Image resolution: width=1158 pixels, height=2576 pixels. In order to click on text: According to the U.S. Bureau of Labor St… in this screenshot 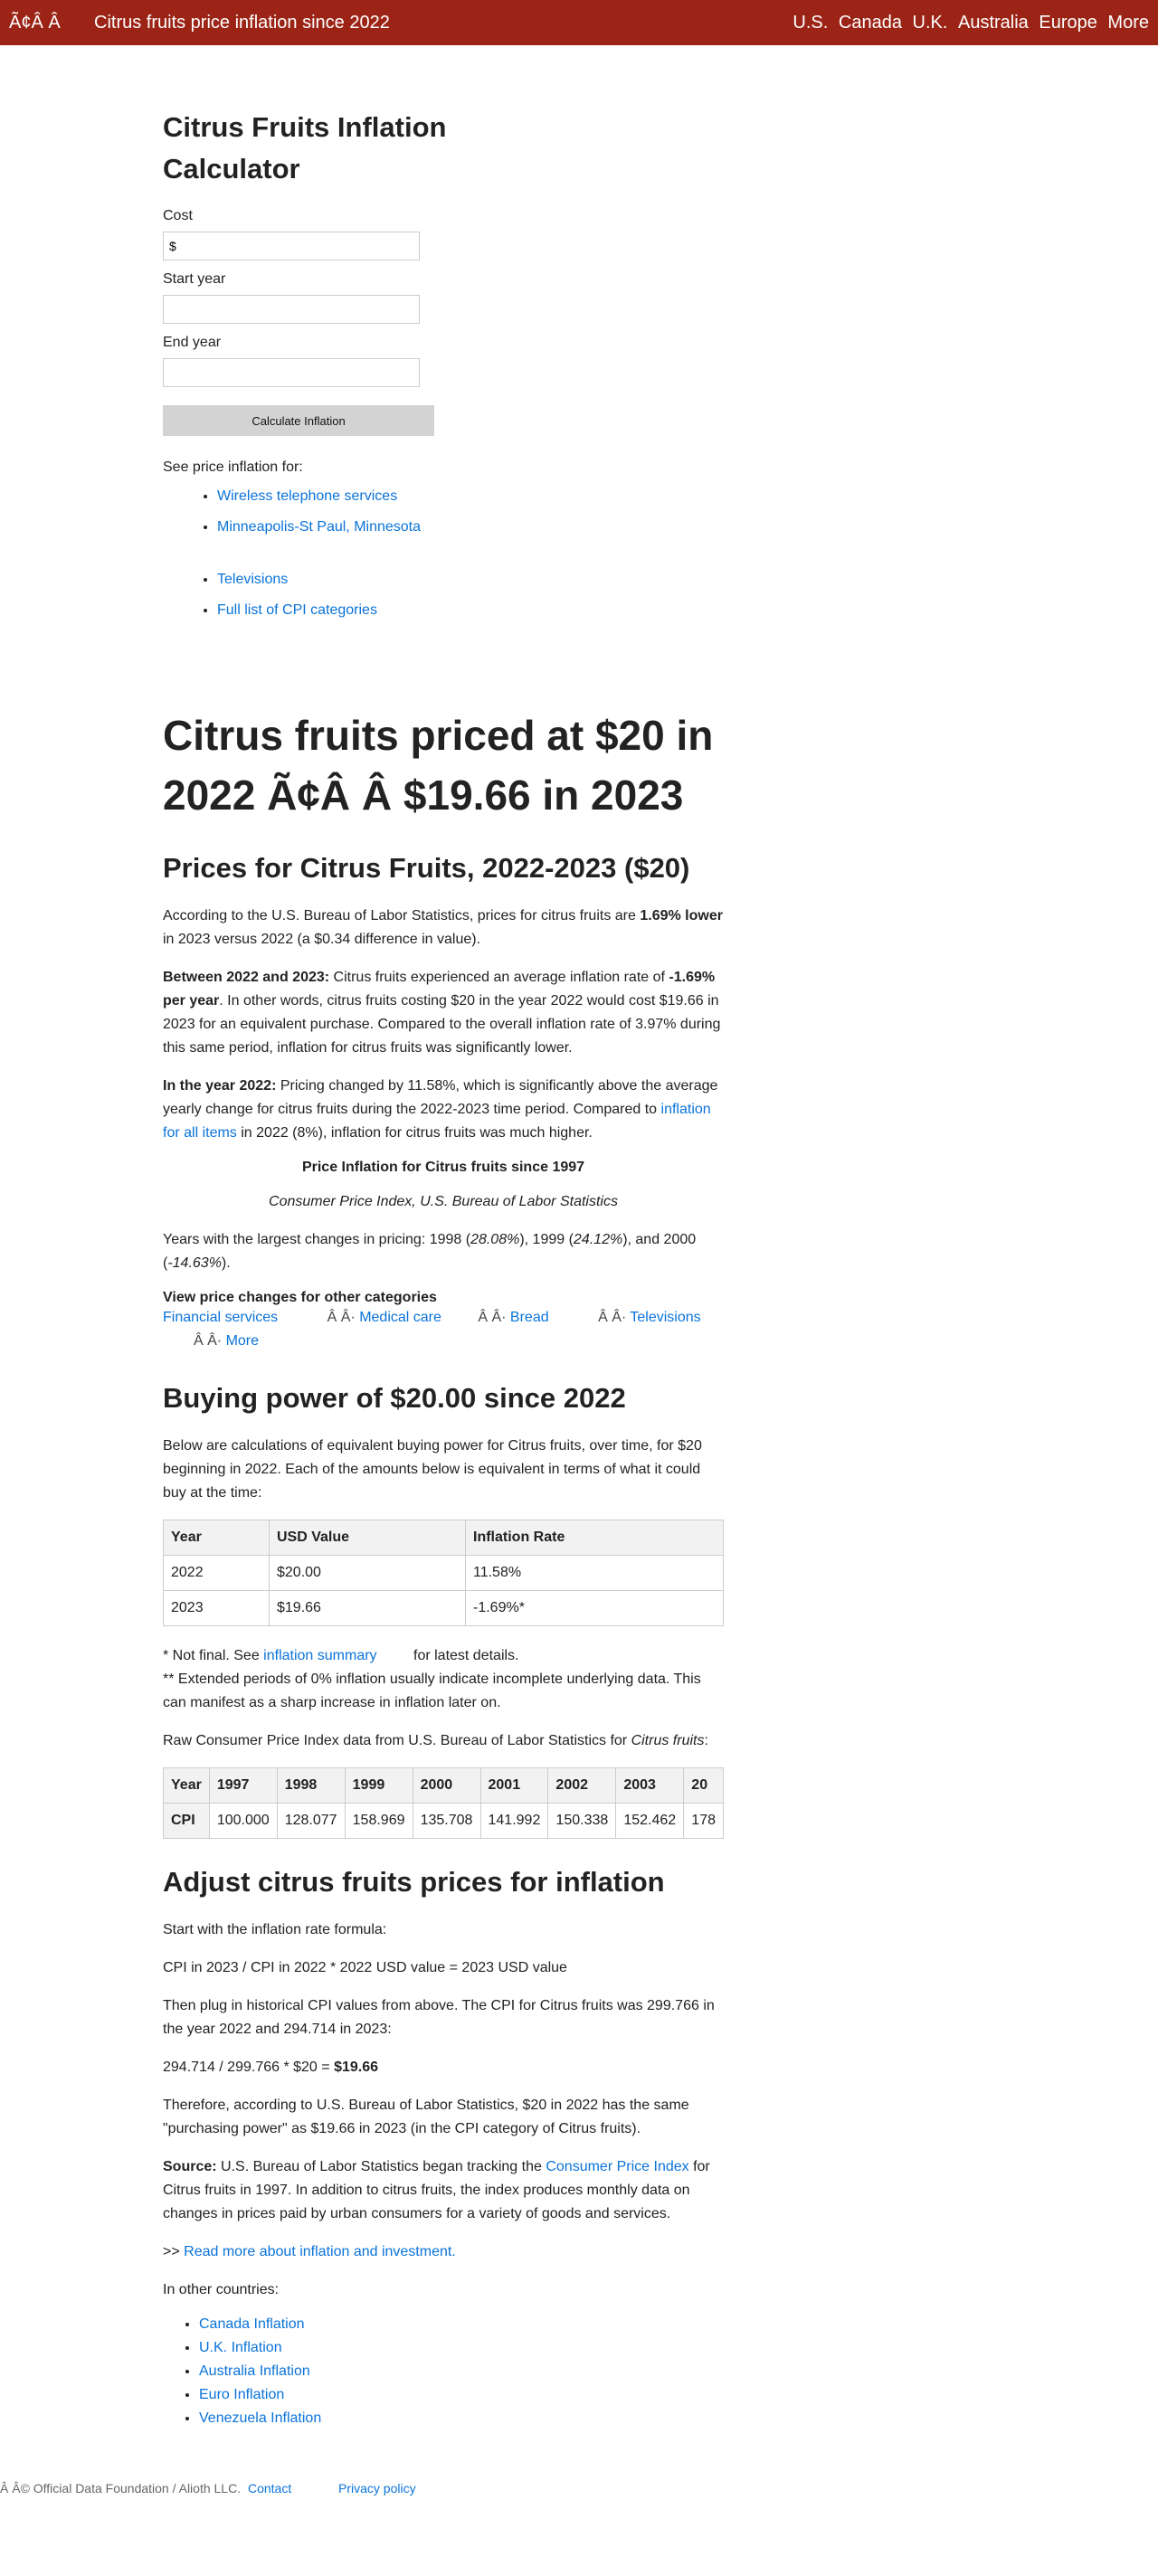, I will do `click(402, 915)`.